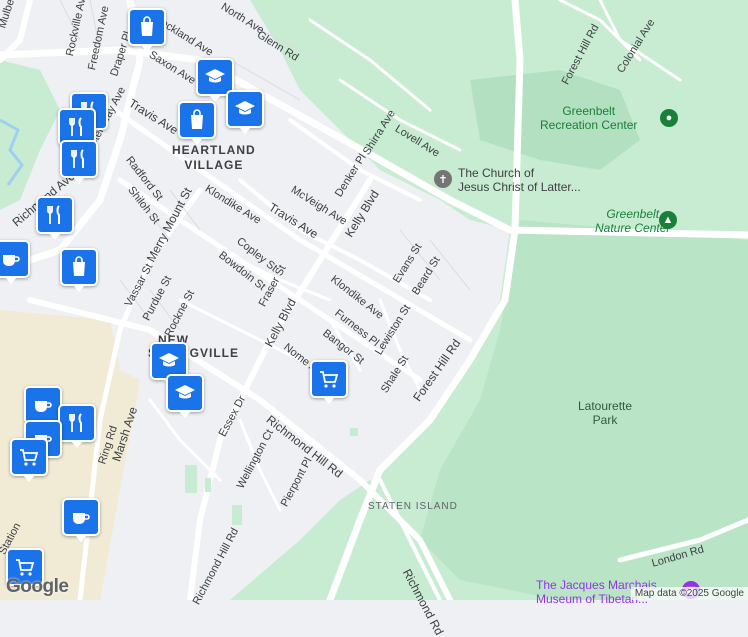  I want to click on rec-line1: Greenbelt, so click(589, 111).